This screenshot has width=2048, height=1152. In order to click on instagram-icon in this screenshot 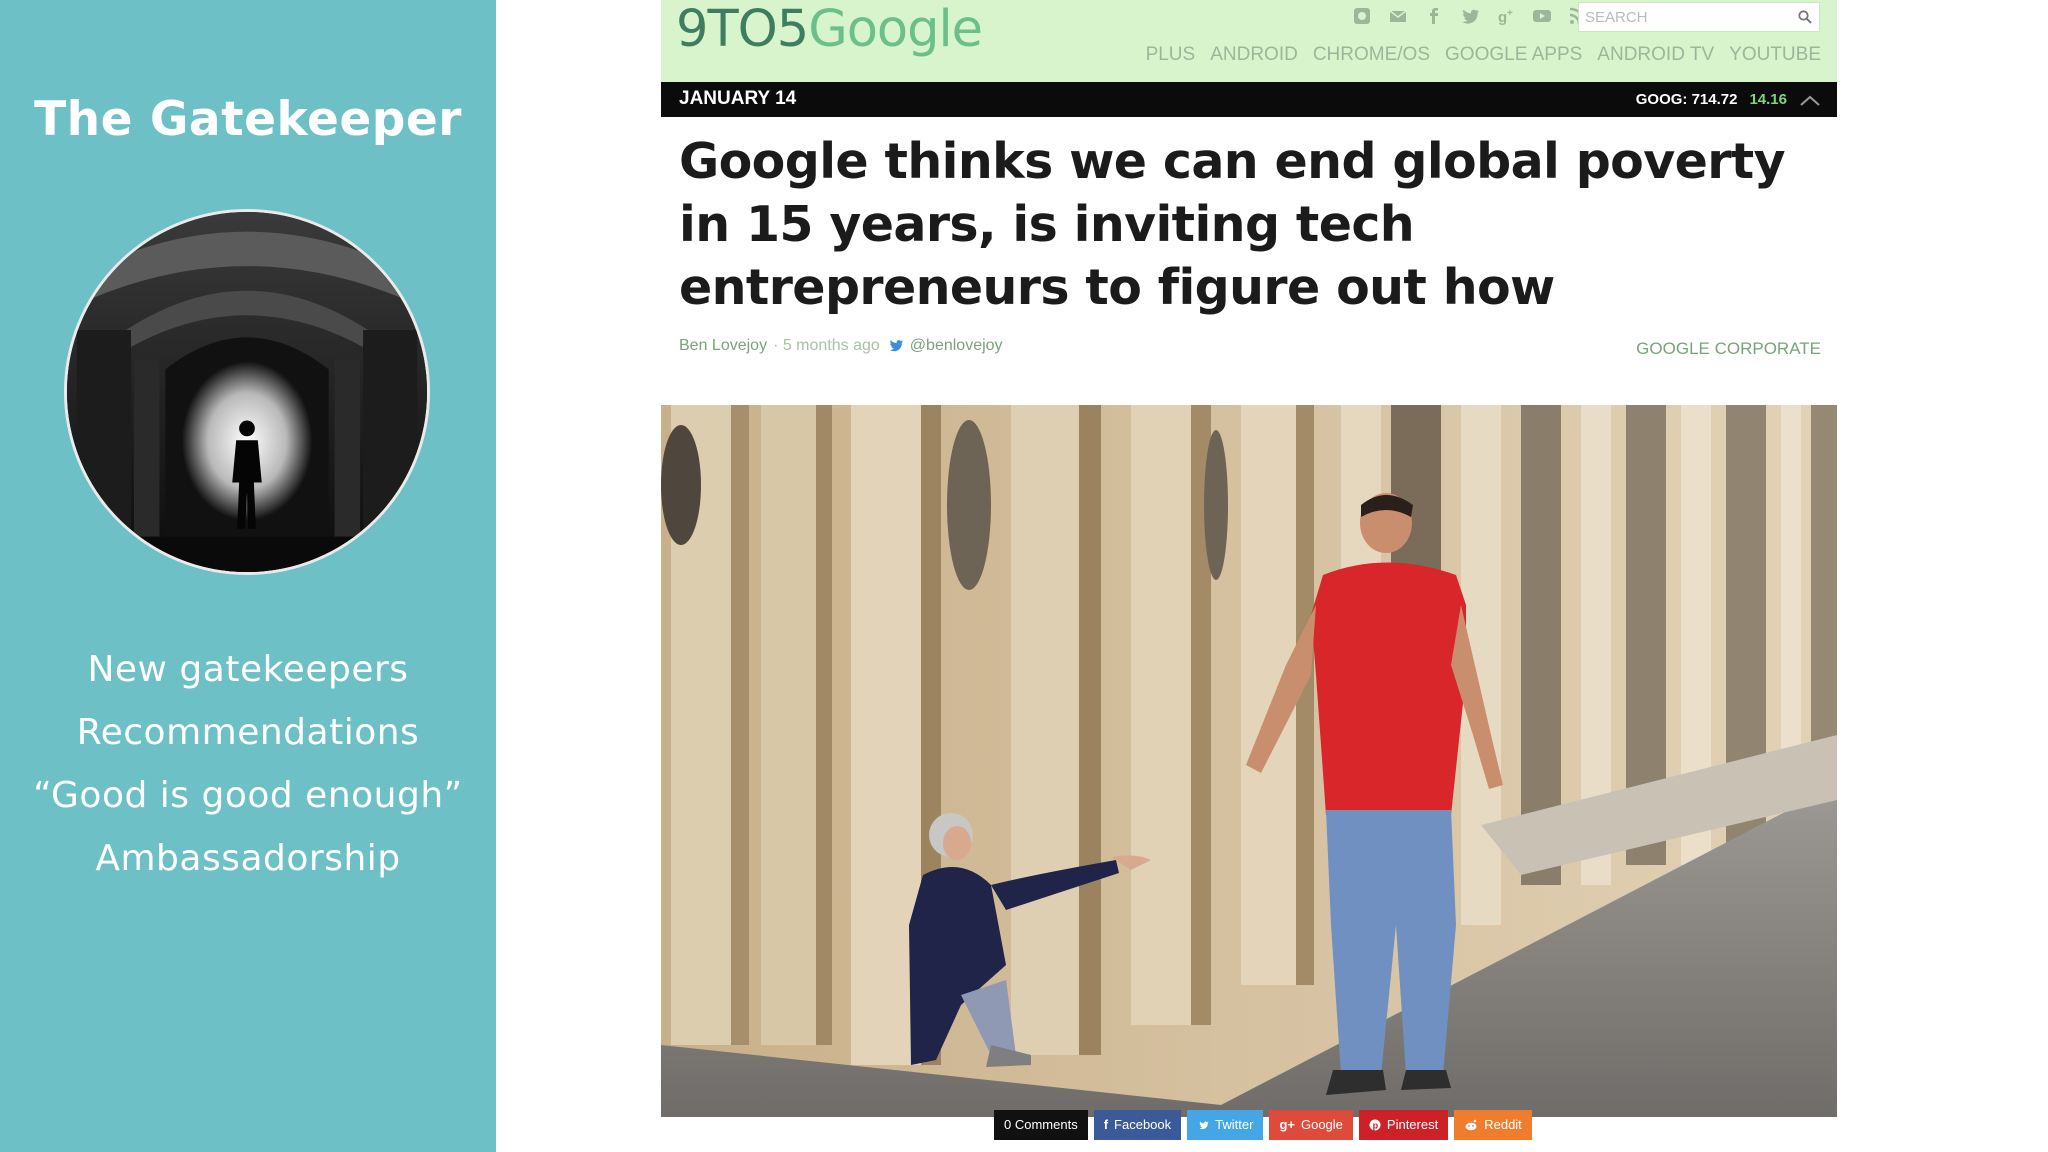, I will do `click(1362, 16)`.